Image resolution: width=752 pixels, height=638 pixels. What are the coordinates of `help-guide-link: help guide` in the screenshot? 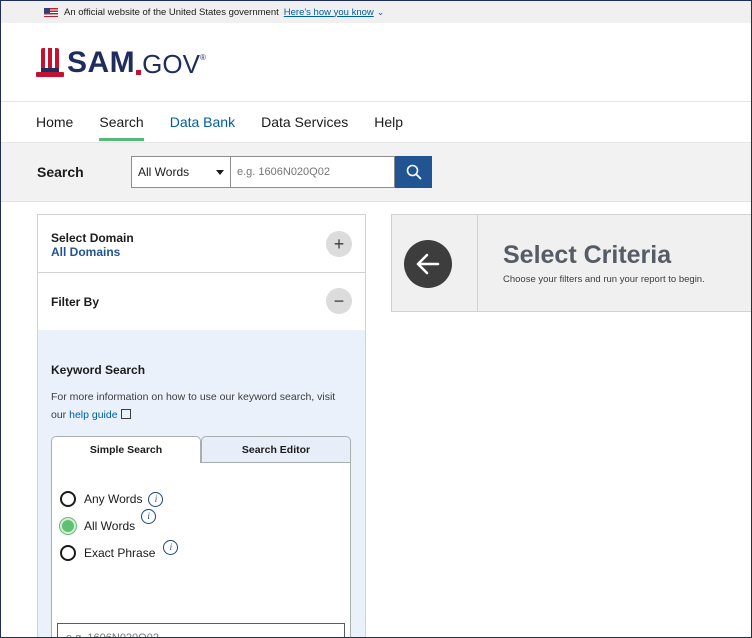 It's located at (93, 415).